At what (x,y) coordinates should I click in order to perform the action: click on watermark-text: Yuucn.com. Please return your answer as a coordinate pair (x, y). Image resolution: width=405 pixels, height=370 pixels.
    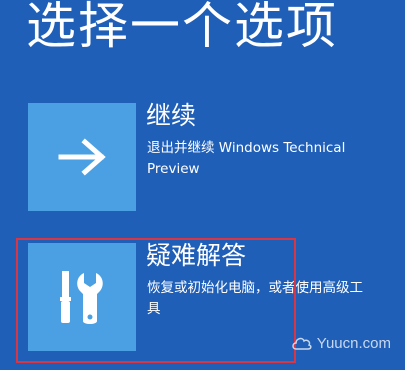
    Looking at the image, I should click on (353, 343).